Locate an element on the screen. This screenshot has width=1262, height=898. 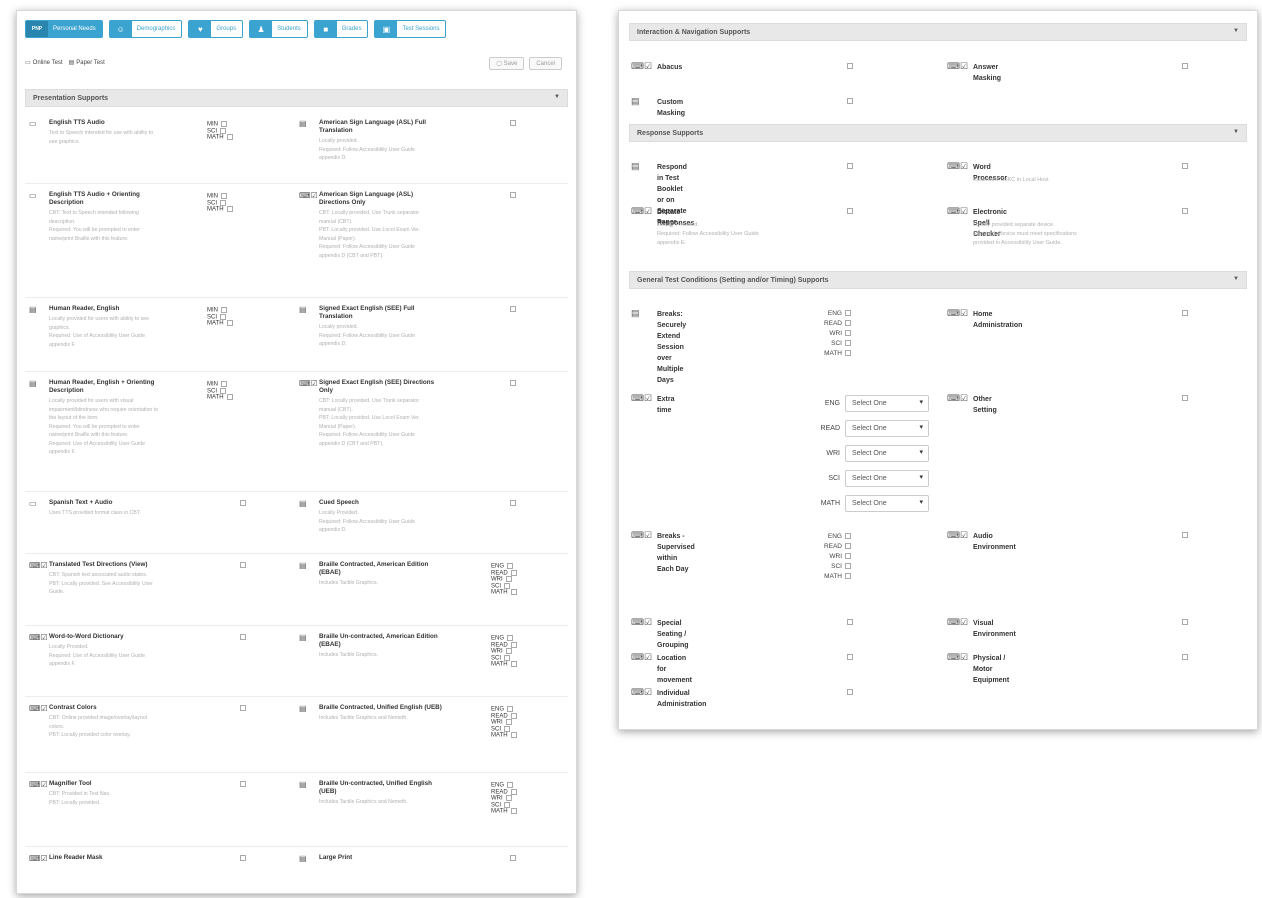
audio-env-checkbox is located at coordinates (1185, 535).